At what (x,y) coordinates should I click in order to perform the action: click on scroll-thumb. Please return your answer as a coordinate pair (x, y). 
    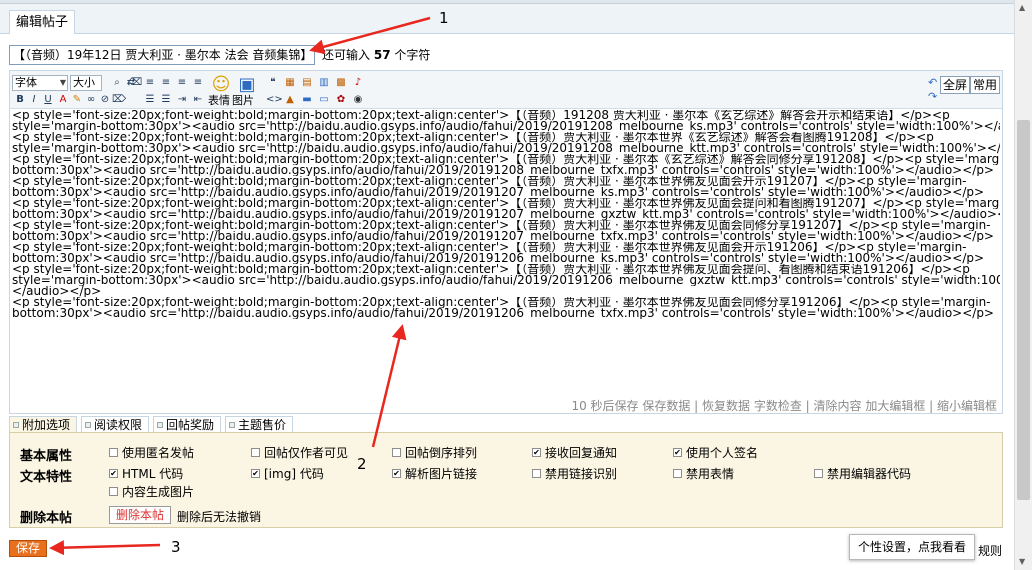
    Looking at the image, I should click on (1023, 310).